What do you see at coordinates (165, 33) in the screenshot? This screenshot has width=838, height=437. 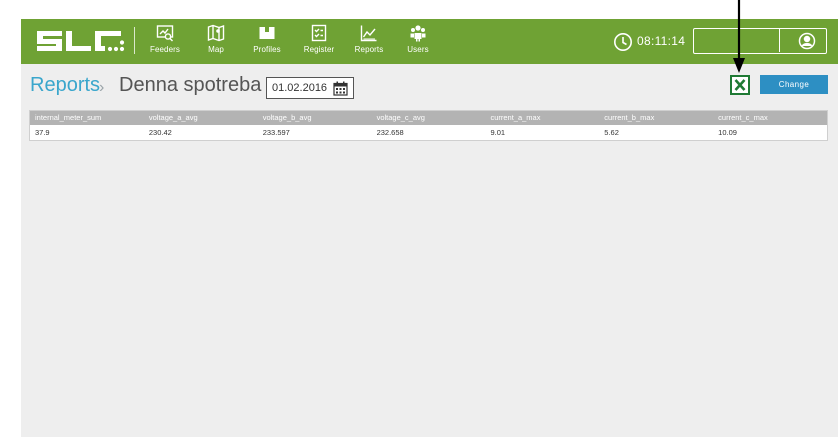 I see `feeders-icon` at bounding box center [165, 33].